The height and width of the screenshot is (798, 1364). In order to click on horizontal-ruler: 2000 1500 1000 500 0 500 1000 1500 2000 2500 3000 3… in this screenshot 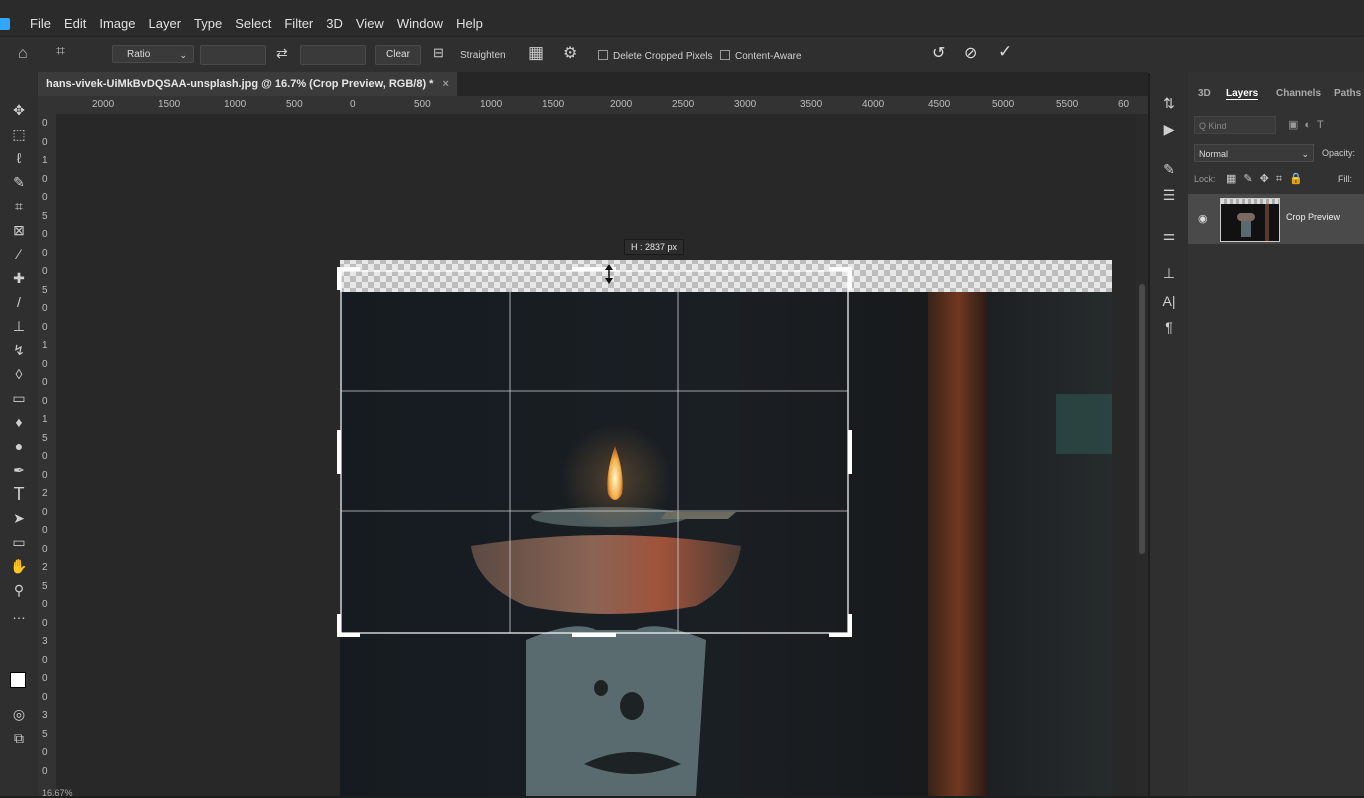, I will do `click(593, 105)`.